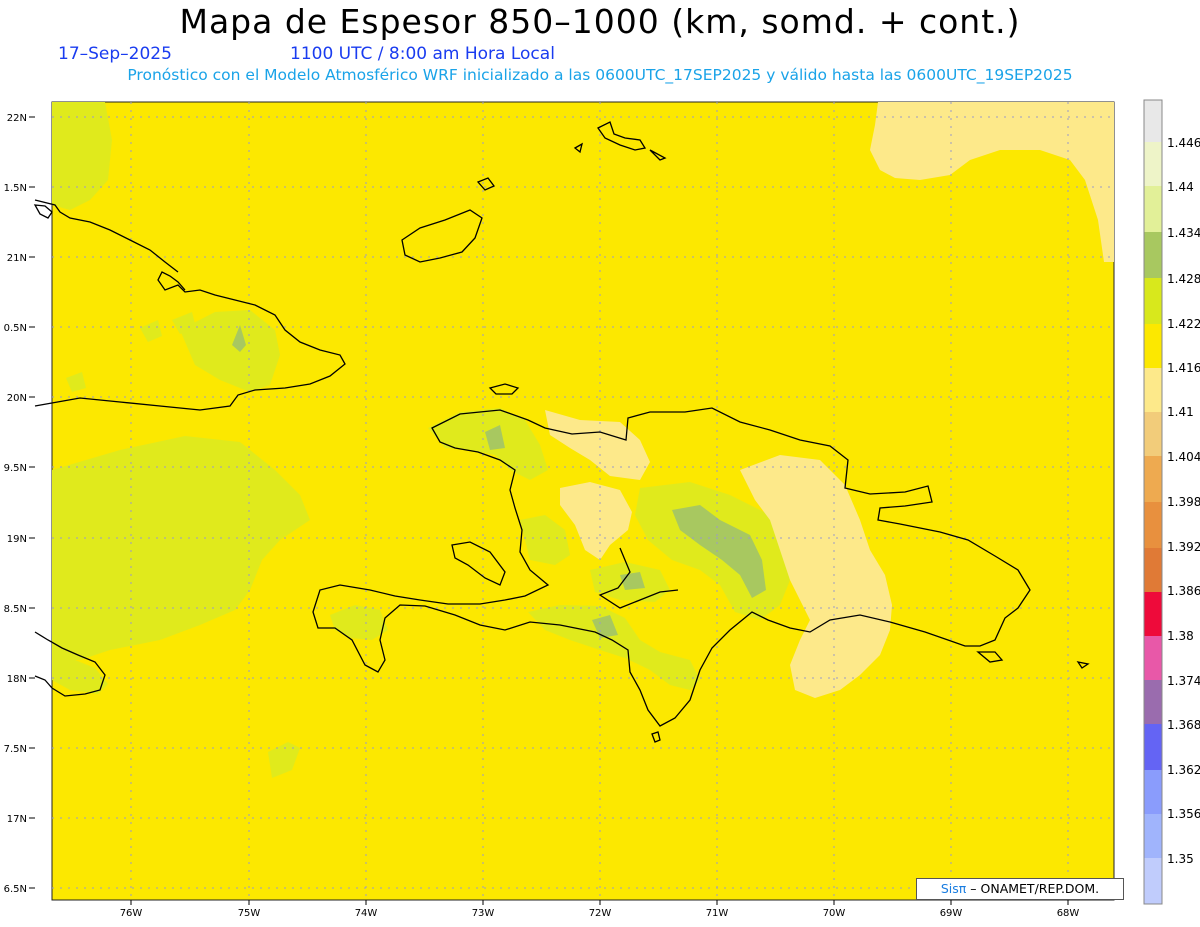 The width and height of the screenshot is (1200, 927). What do you see at coordinates (249, 913) in the screenshot?
I see `lon-label: 75W` at bounding box center [249, 913].